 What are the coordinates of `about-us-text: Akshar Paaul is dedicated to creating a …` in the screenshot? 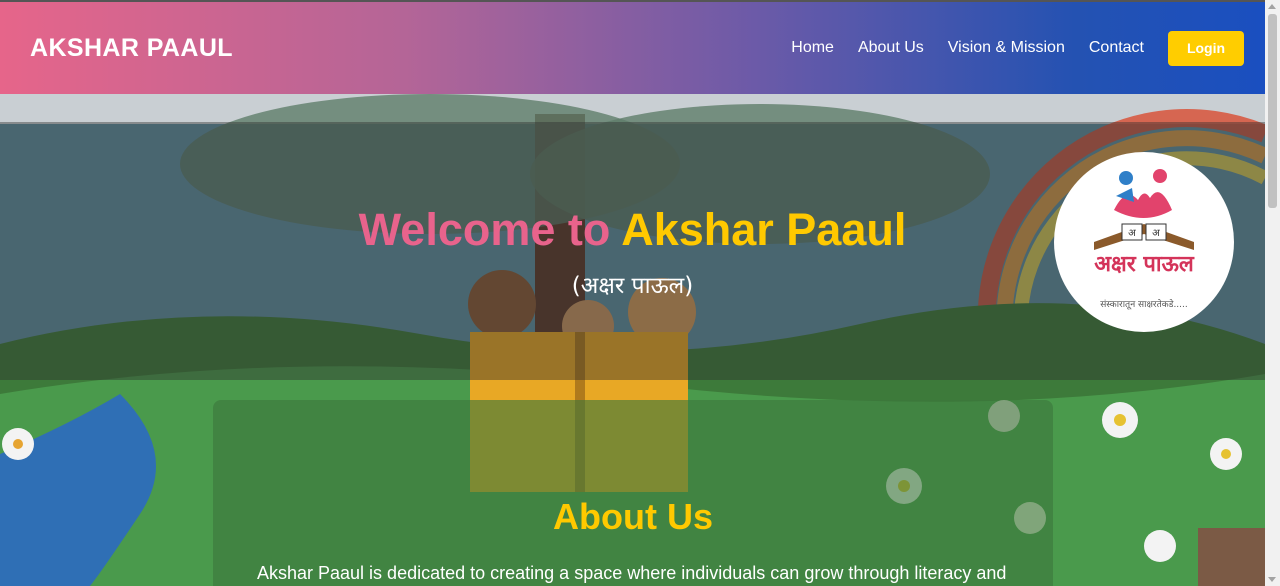 It's located at (632, 573).